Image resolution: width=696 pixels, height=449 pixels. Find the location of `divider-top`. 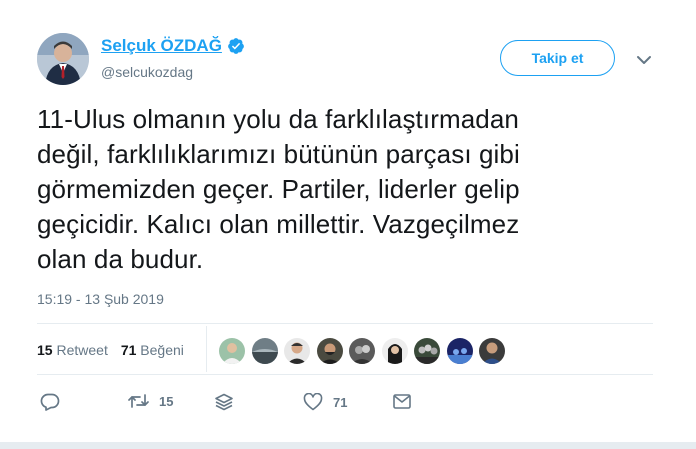

divider-top is located at coordinates (345, 323).